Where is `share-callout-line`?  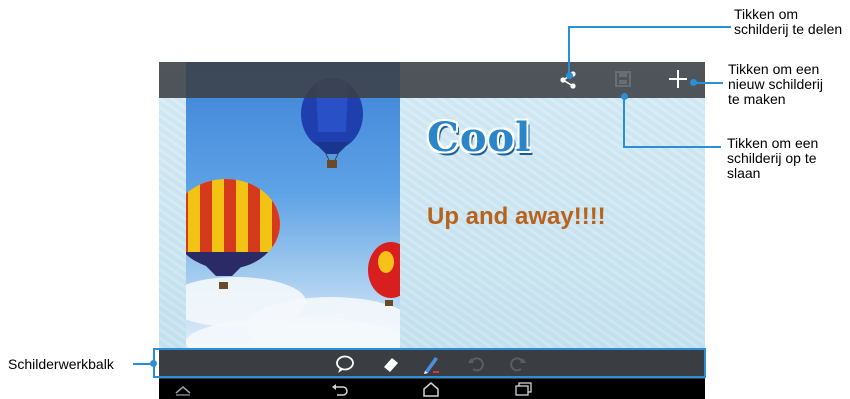 share-callout-line is located at coordinates (569, 50).